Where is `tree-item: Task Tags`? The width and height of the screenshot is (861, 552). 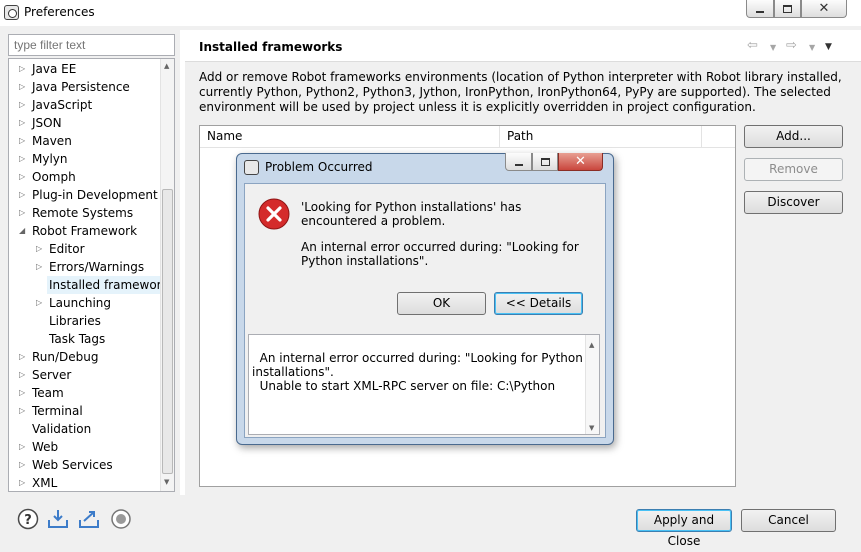 tree-item: Task Tags is located at coordinates (85, 339).